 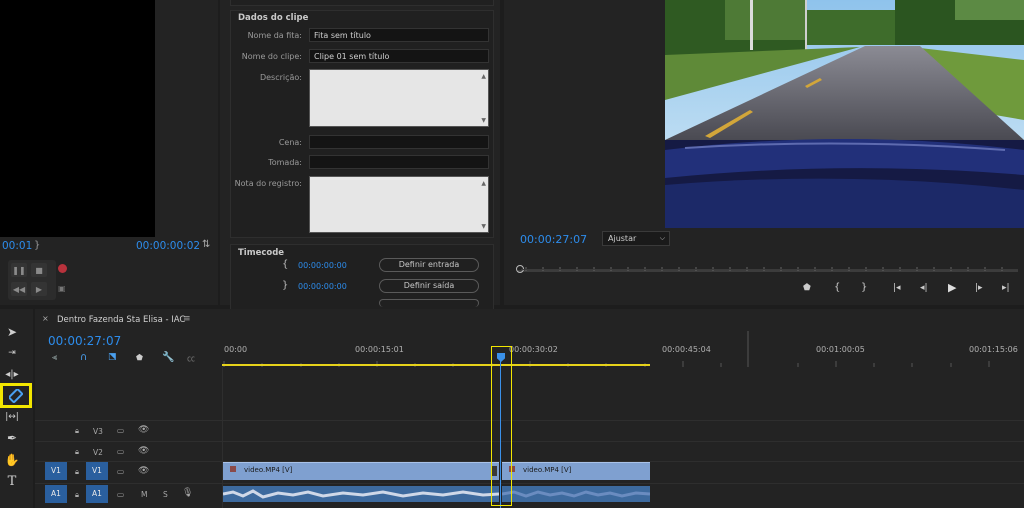 I want to click on out-point-icon: }, so click(x=285, y=285).